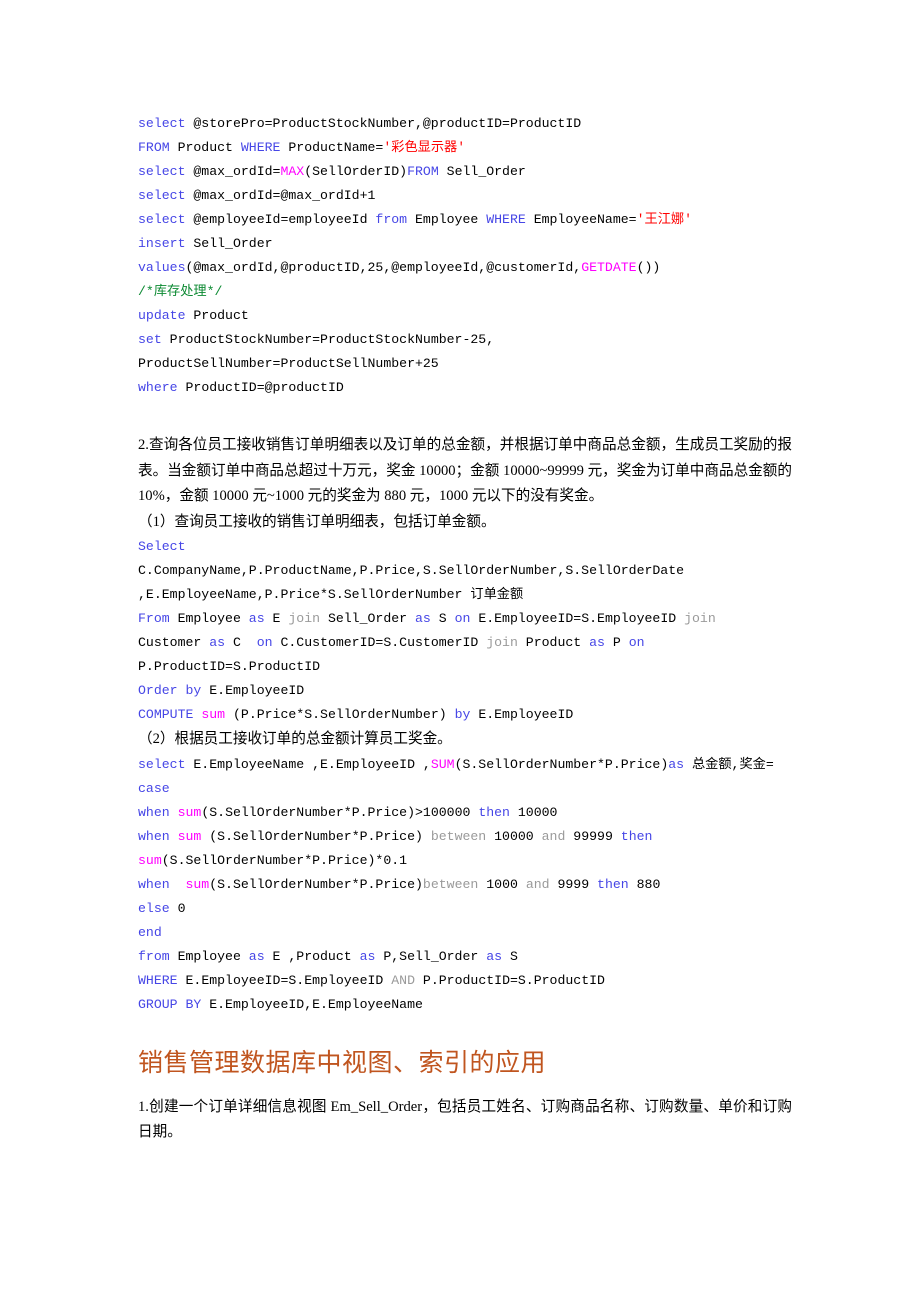  I want to click on code-line: select @max_ordId=@max_ordId+1, so click(465, 196).